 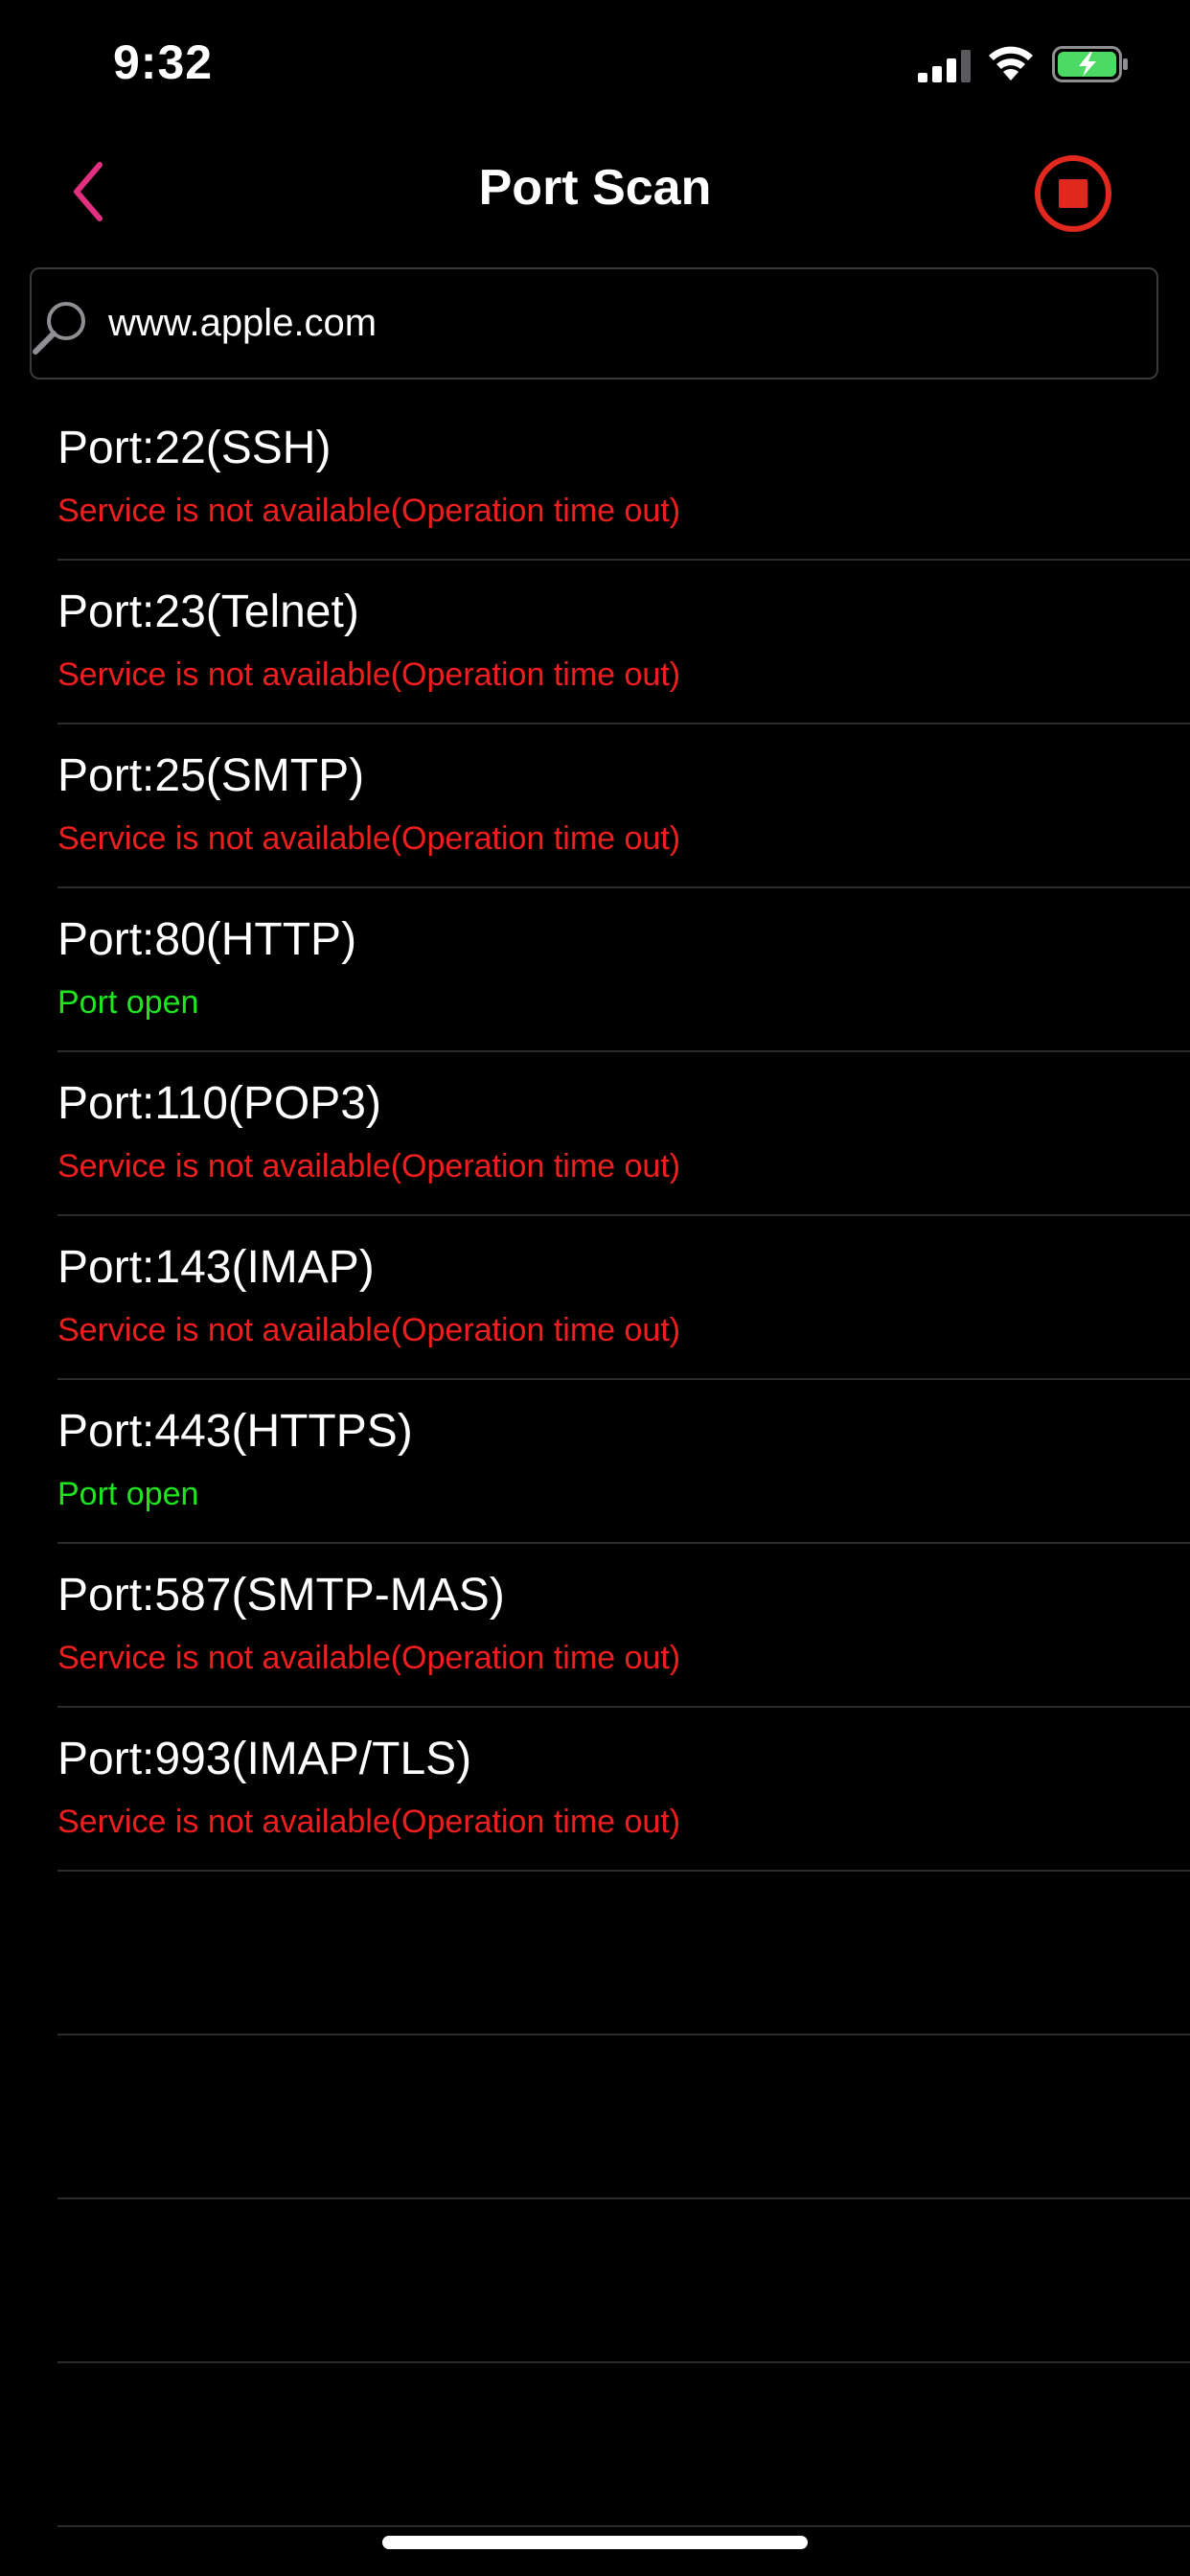 I want to click on list-item: Port:443(HTTPS) Port open, so click(x=595, y=1462).